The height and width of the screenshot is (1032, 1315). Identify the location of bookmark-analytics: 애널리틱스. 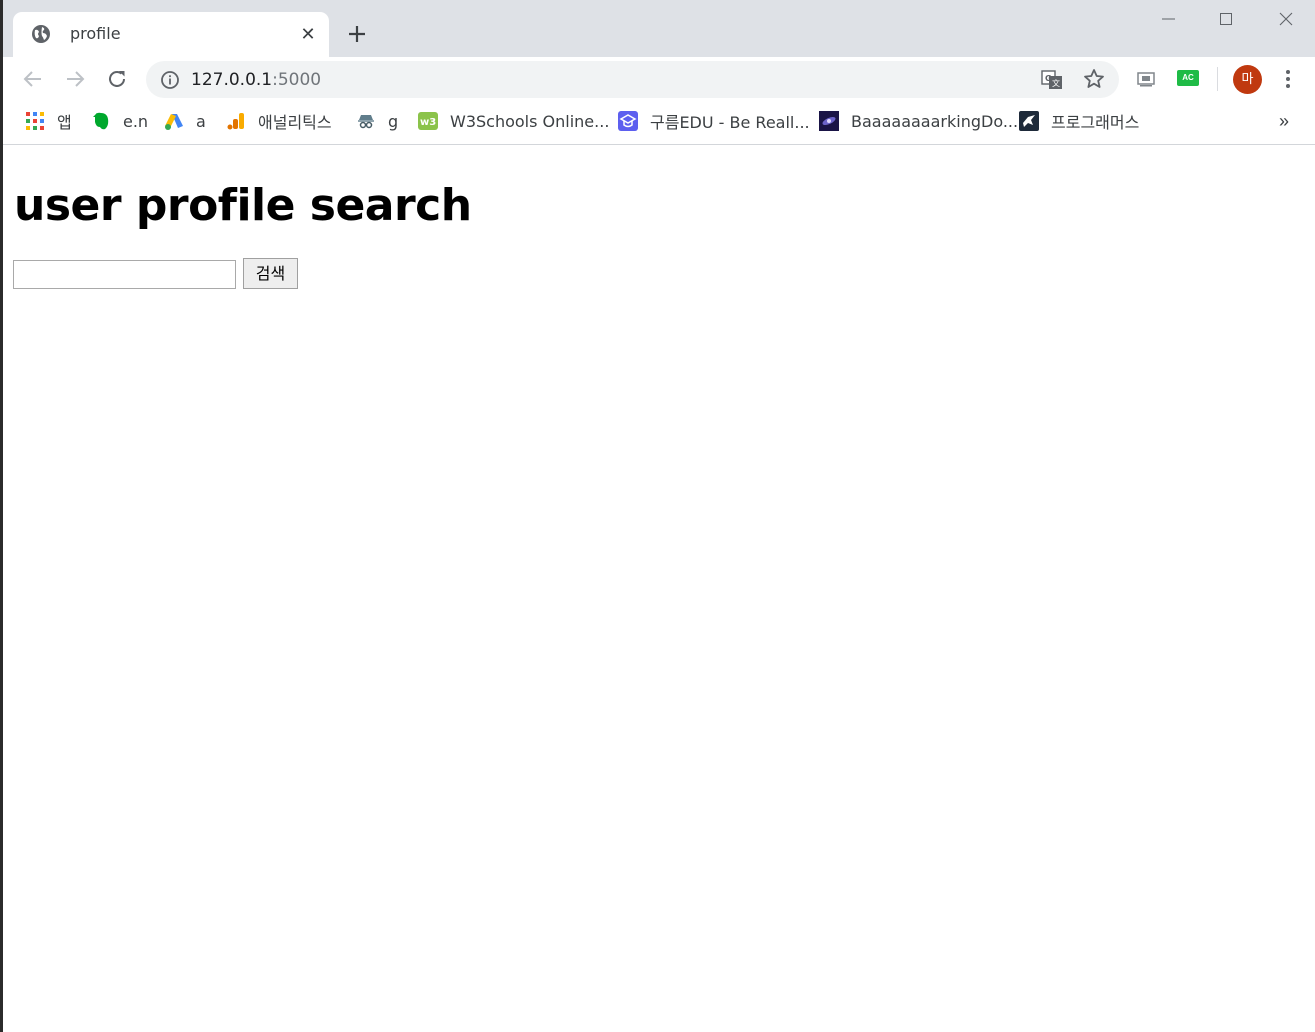
(279, 121).